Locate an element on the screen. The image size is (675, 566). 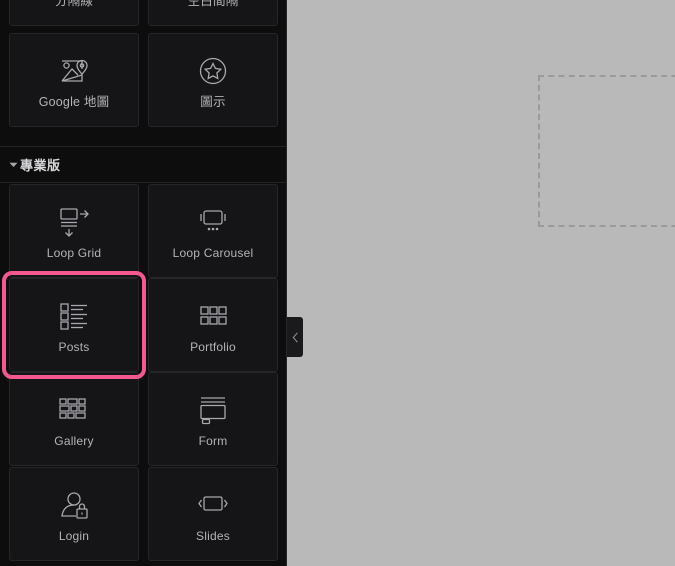
widget-label: Slides is located at coordinates (213, 536).